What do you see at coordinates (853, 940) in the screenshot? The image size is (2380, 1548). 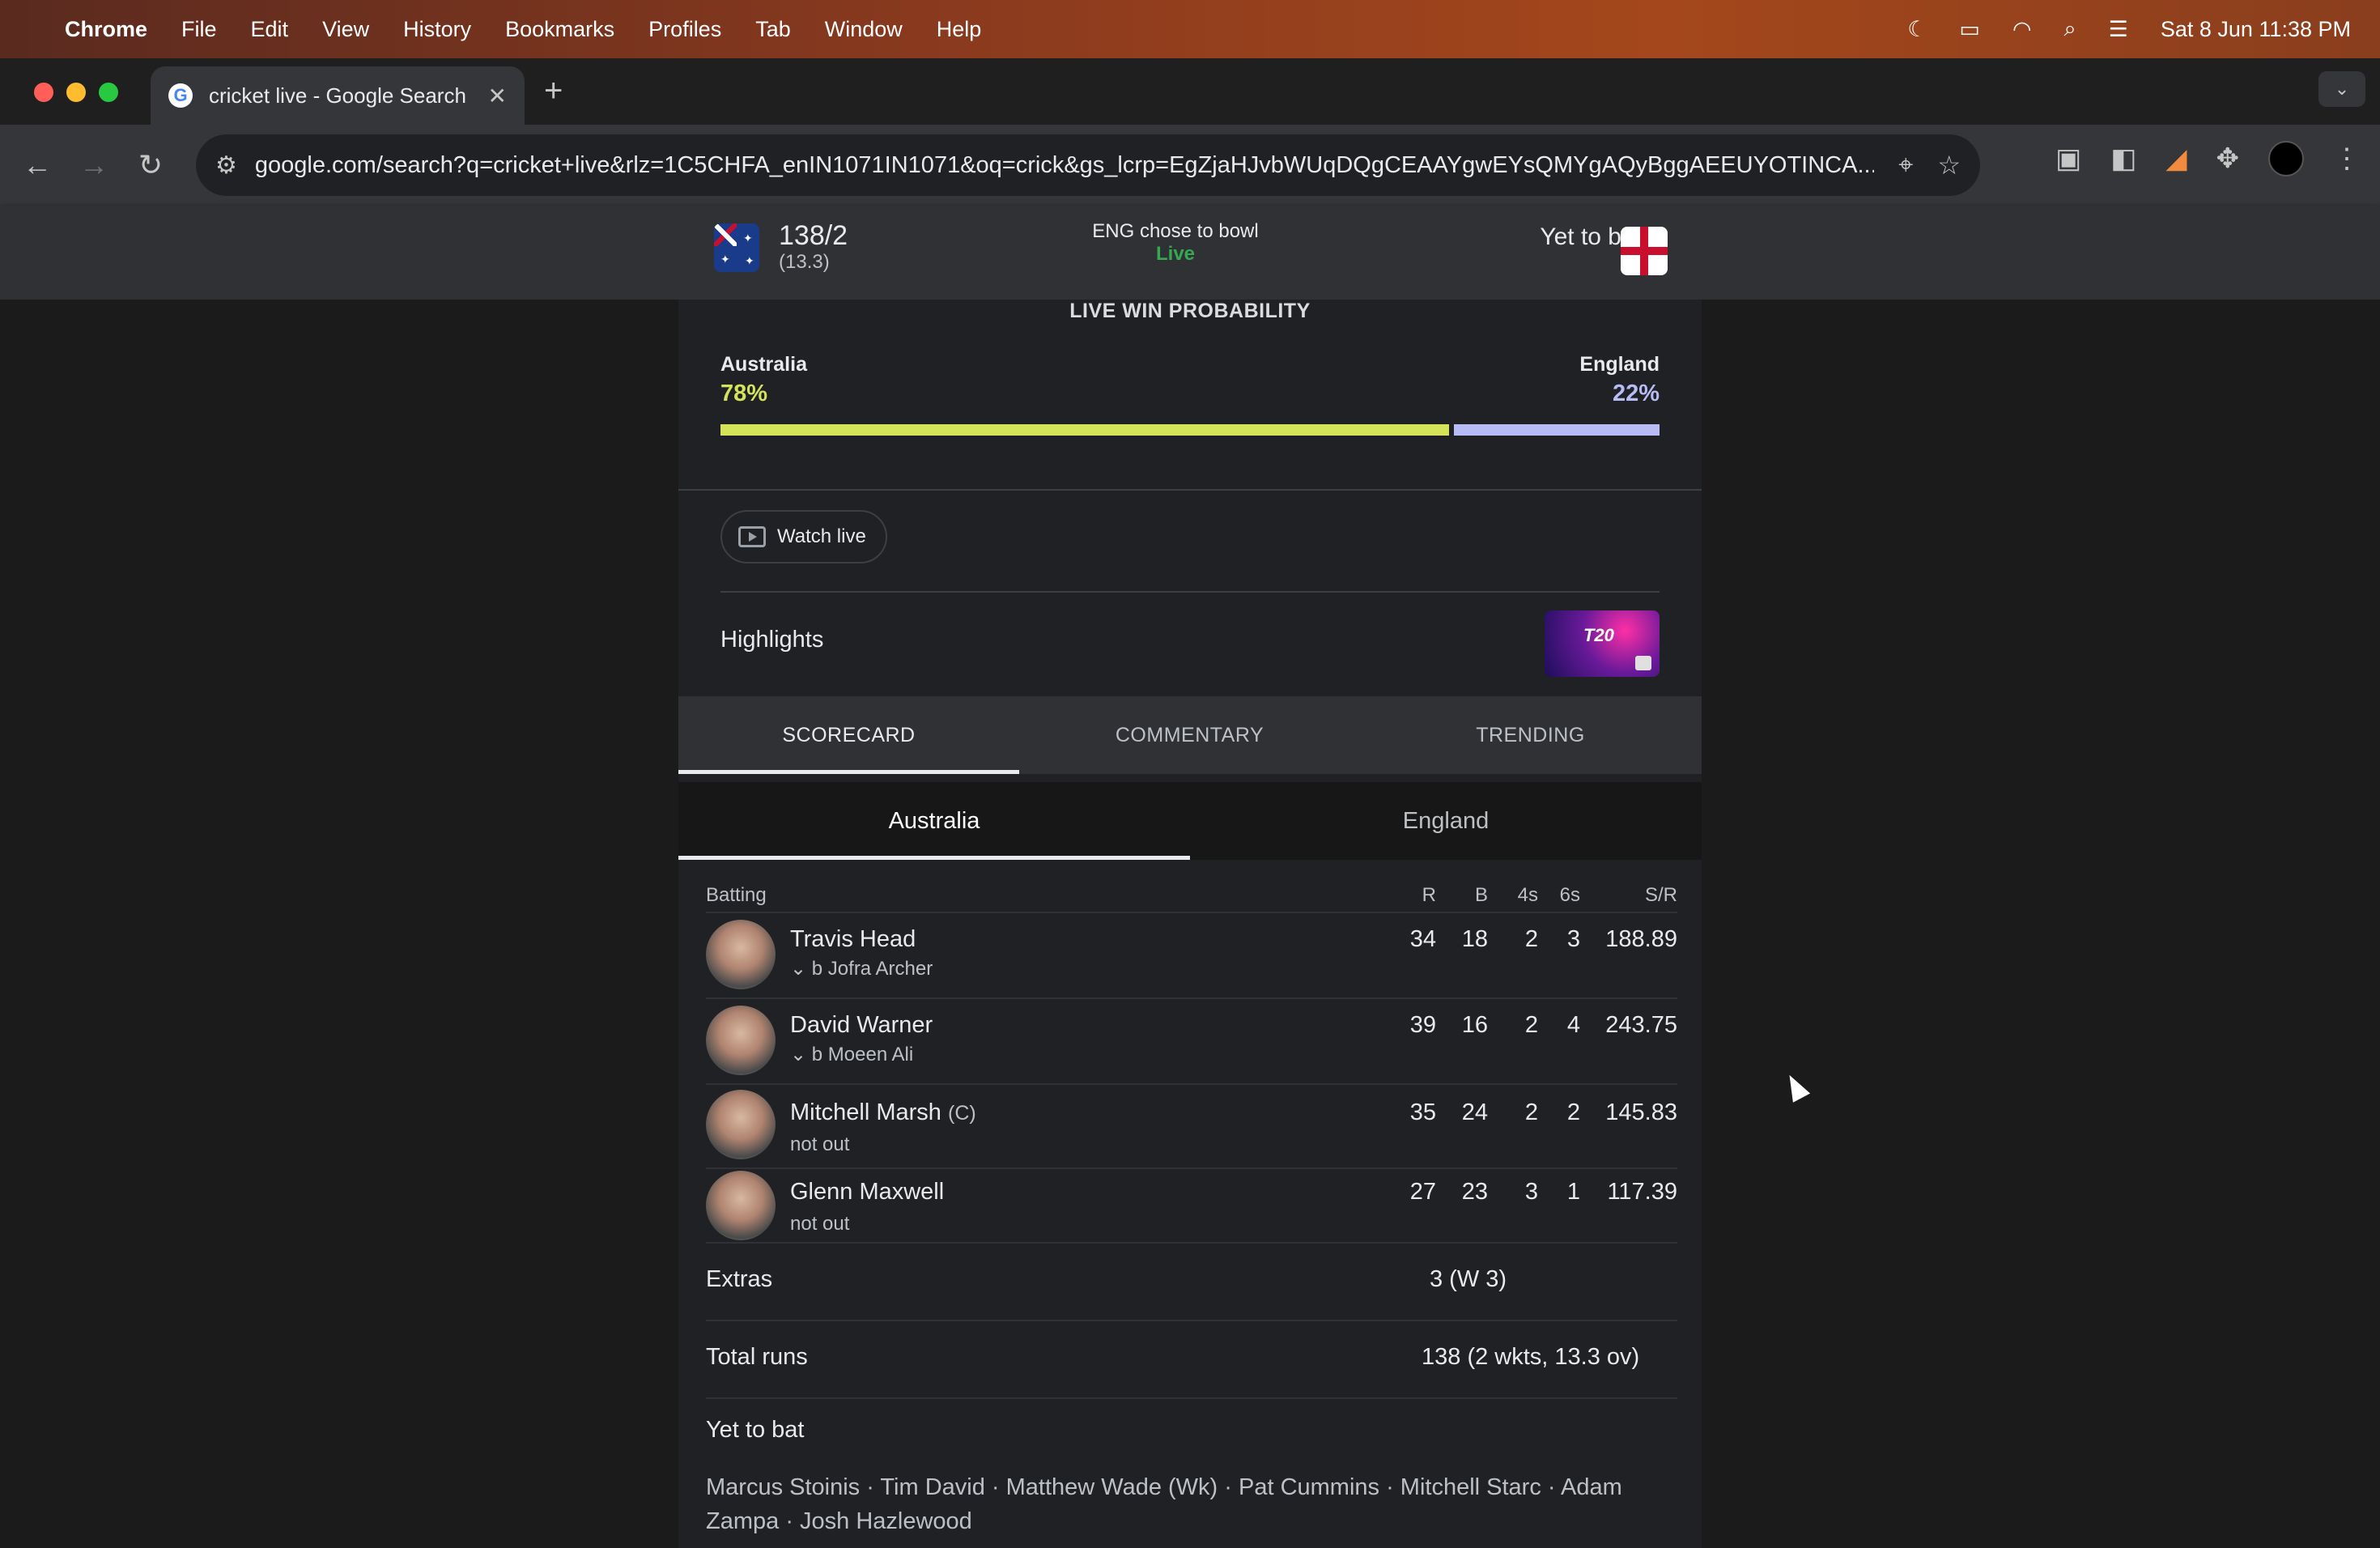 I see `player-name: Travis Head` at bounding box center [853, 940].